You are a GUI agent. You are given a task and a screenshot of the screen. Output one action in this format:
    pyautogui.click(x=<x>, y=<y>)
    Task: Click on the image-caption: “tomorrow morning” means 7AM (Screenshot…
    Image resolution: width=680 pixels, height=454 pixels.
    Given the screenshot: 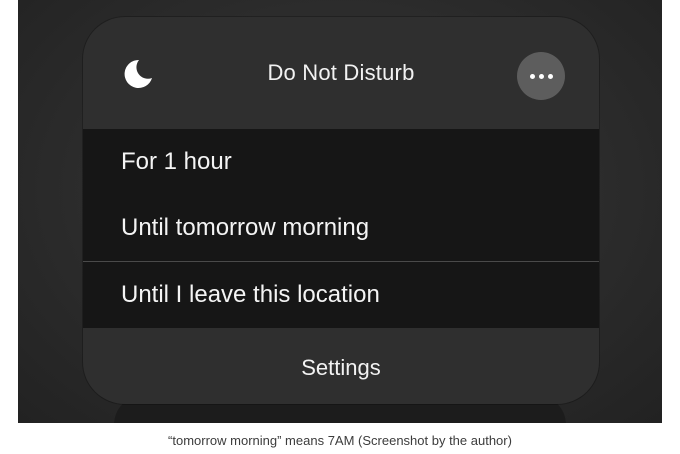 What is the action you would take?
    pyautogui.click(x=340, y=440)
    